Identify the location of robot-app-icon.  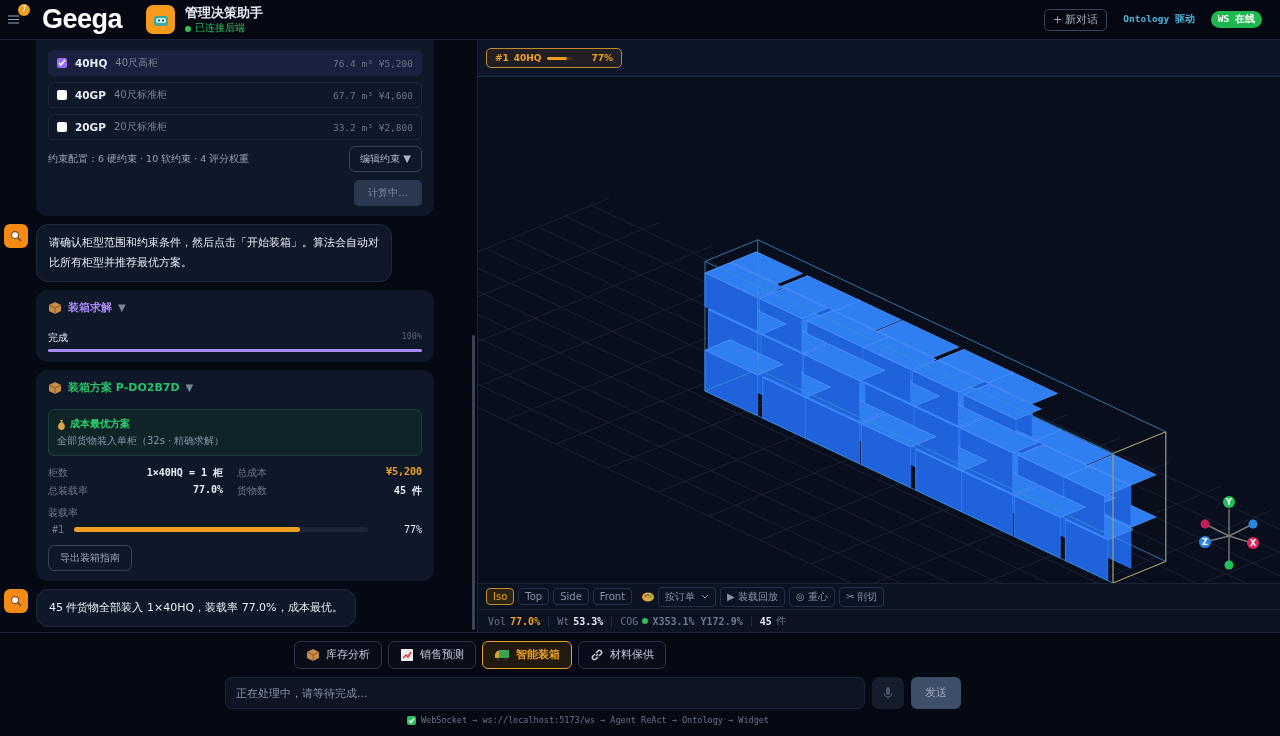
(161, 19).